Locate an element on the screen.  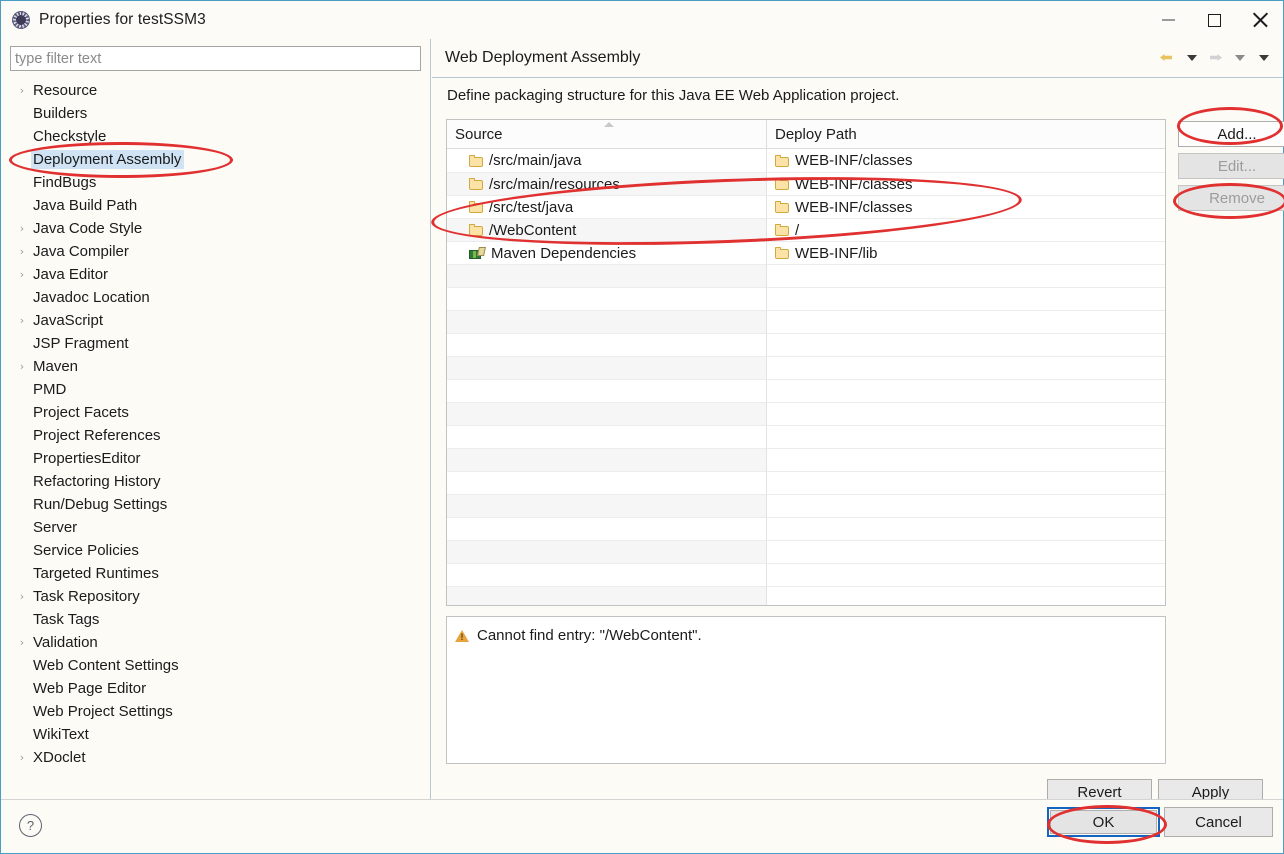
sidebar-item-task-tags: ›Task Tags is located at coordinates (215, 619).